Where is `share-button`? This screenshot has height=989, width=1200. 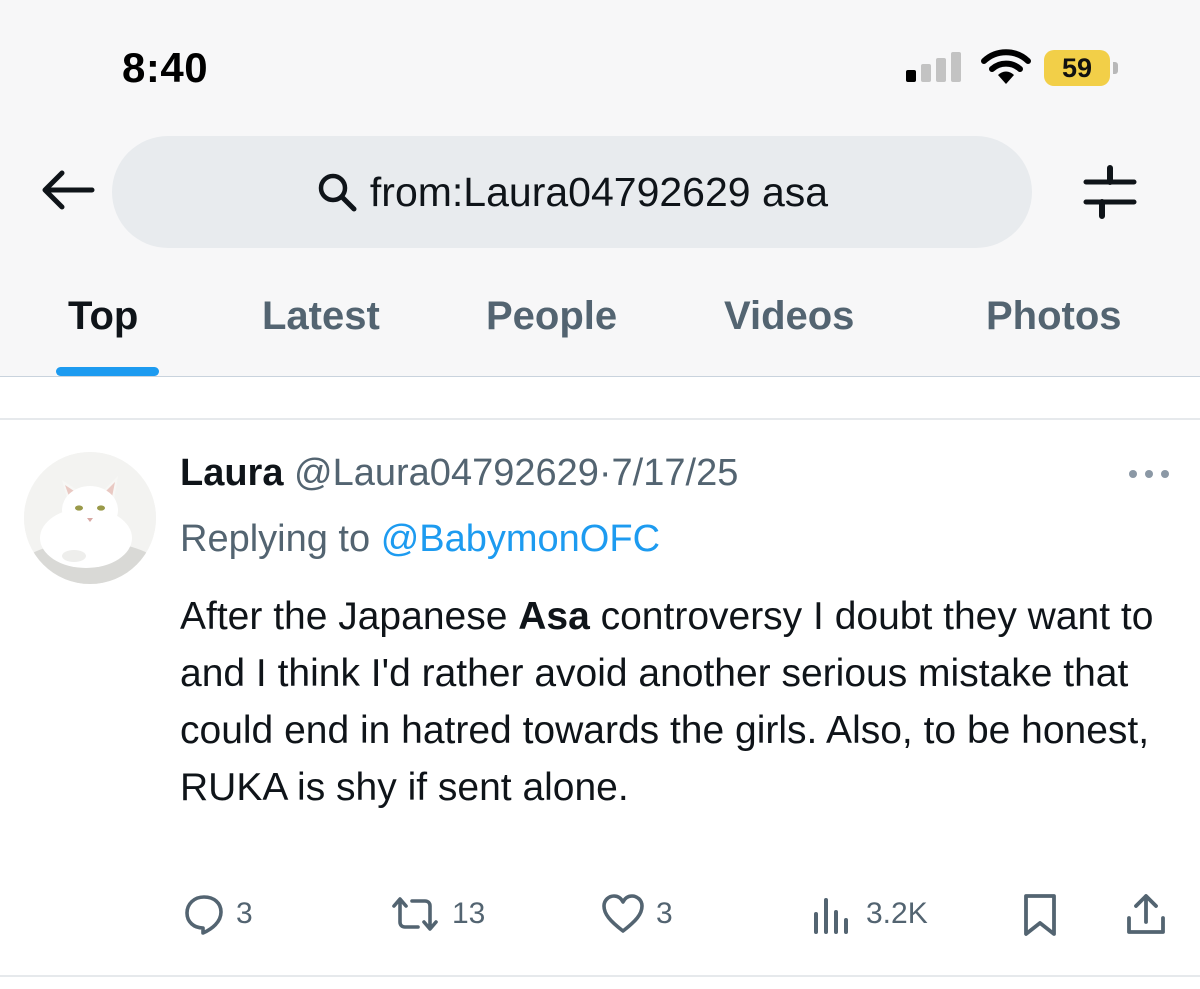 share-button is located at coordinates (1146, 915).